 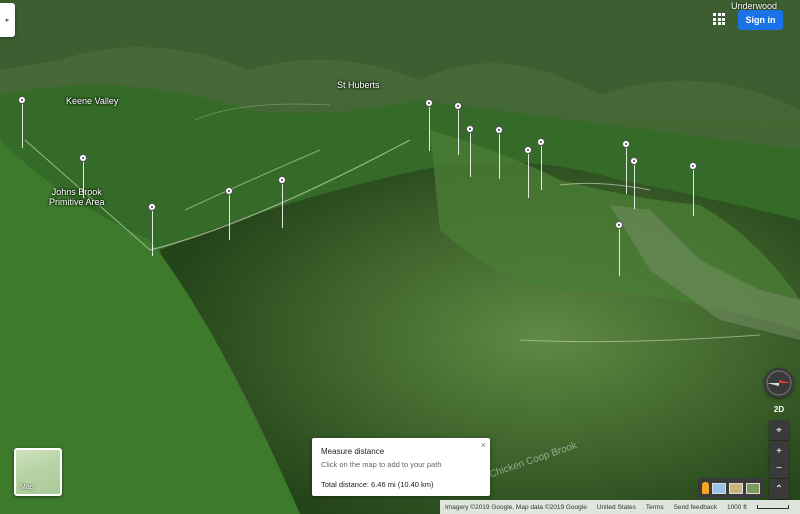 I want to click on scale-bar, so click(x=772, y=507).